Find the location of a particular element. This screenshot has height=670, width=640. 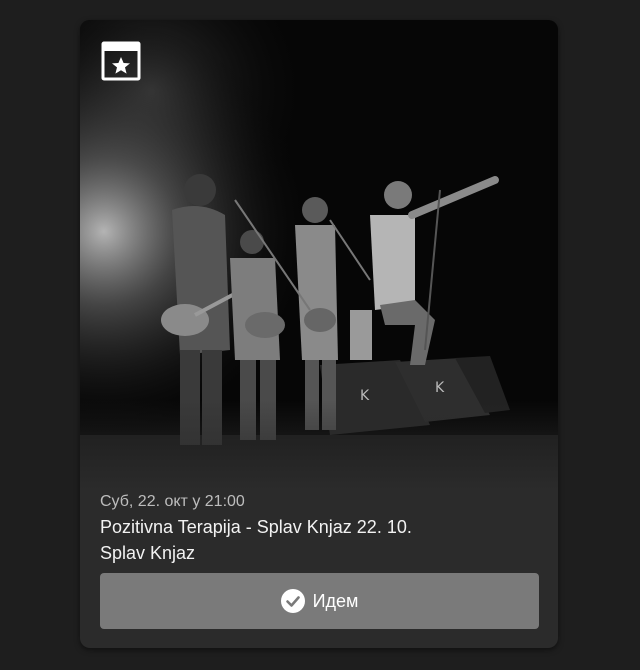

going-button-label: Идем is located at coordinates (335, 600).